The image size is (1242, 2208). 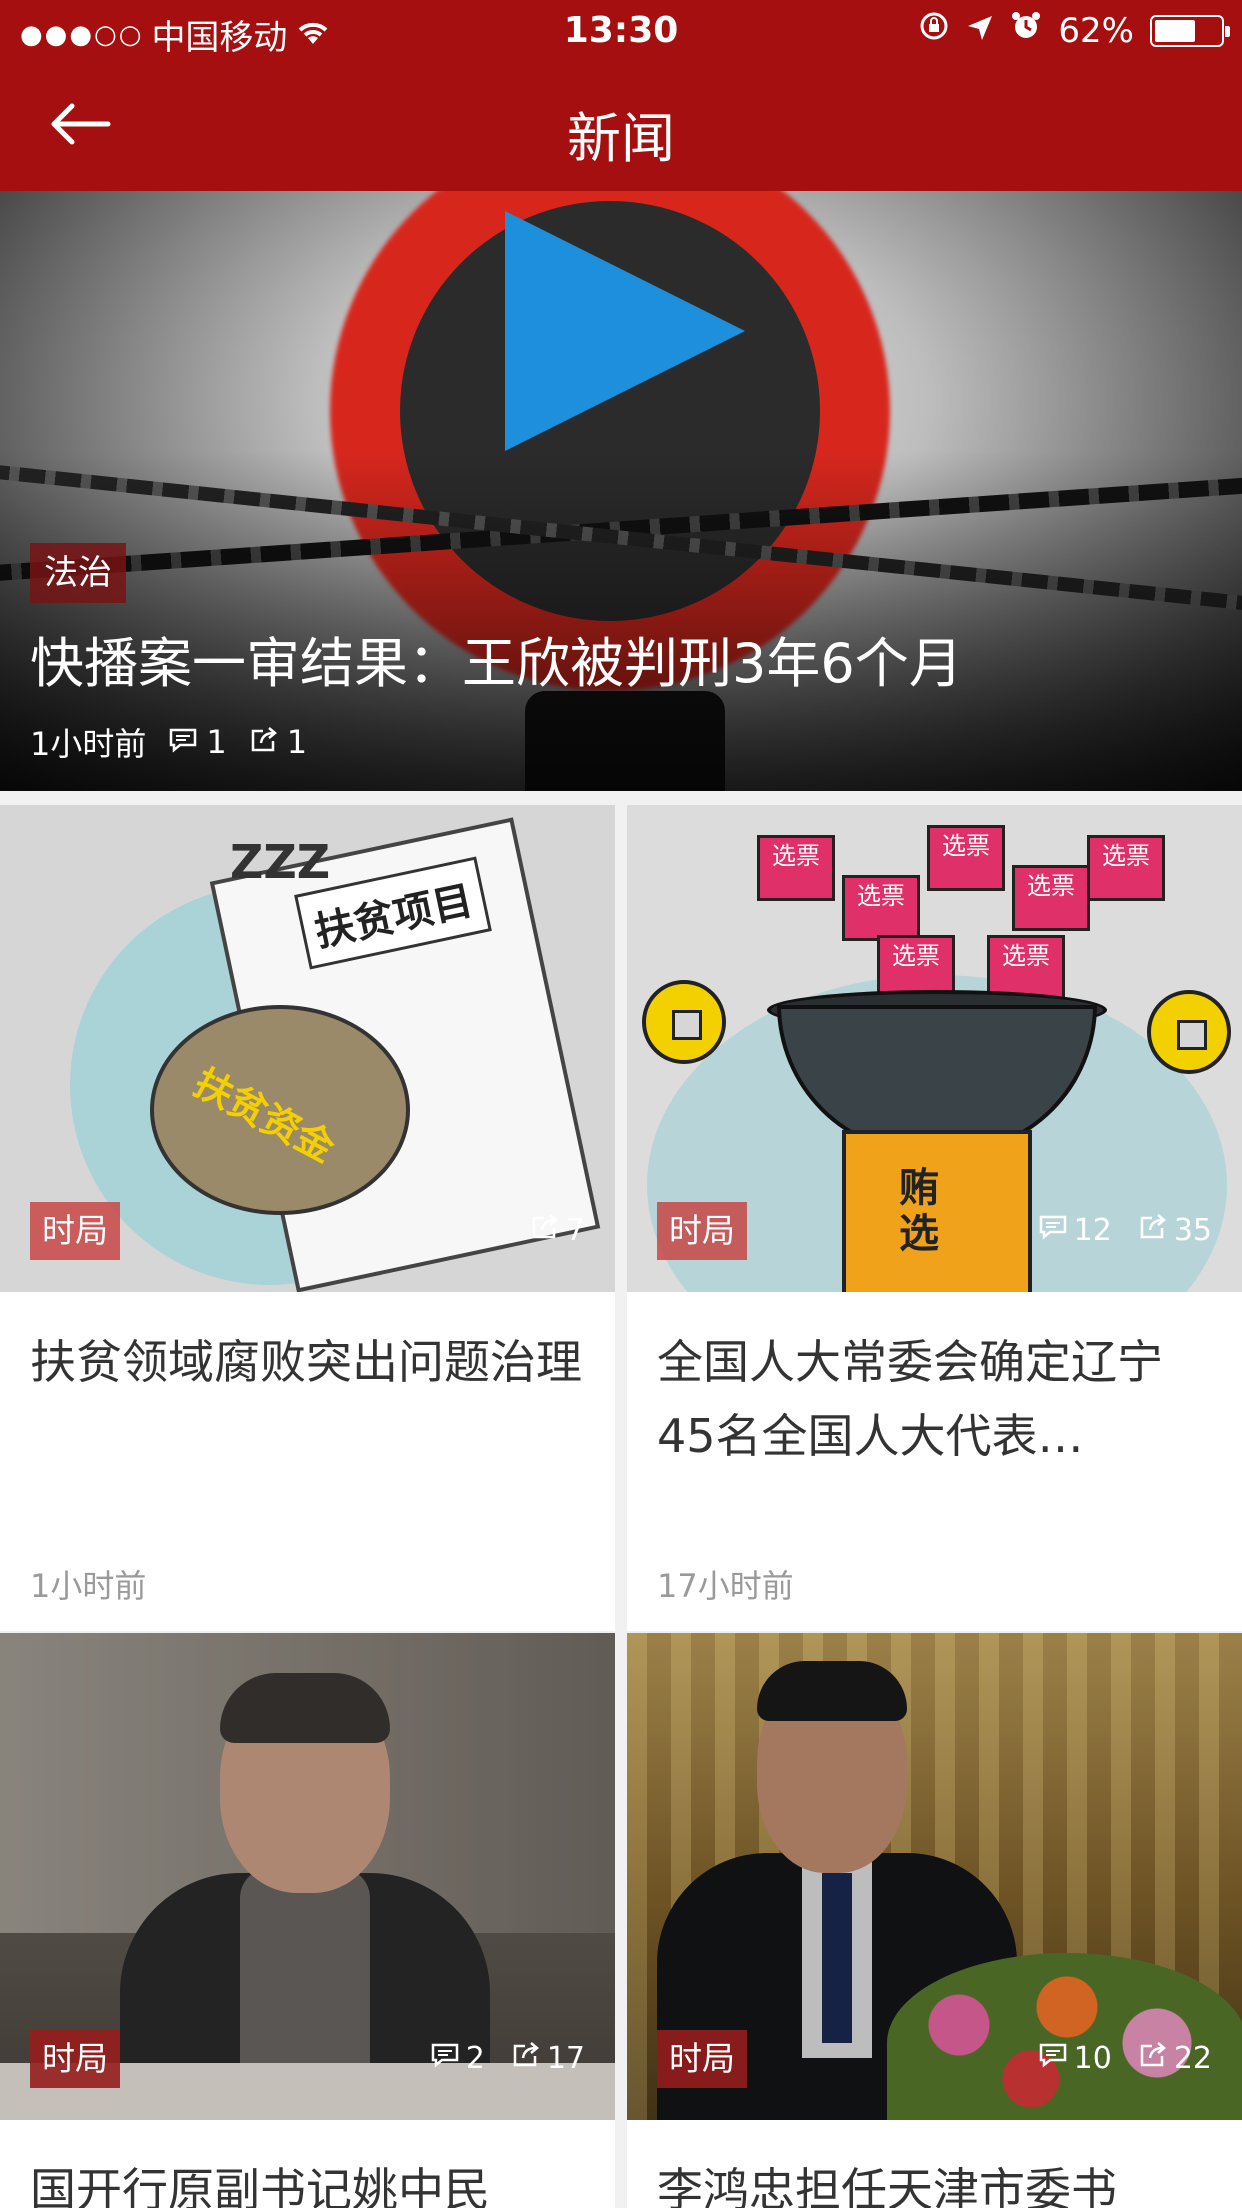 What do you see at coordinates (565, 2058) in the screenshot?
I see `share-count: 17` at bounding box center [565, 2058].